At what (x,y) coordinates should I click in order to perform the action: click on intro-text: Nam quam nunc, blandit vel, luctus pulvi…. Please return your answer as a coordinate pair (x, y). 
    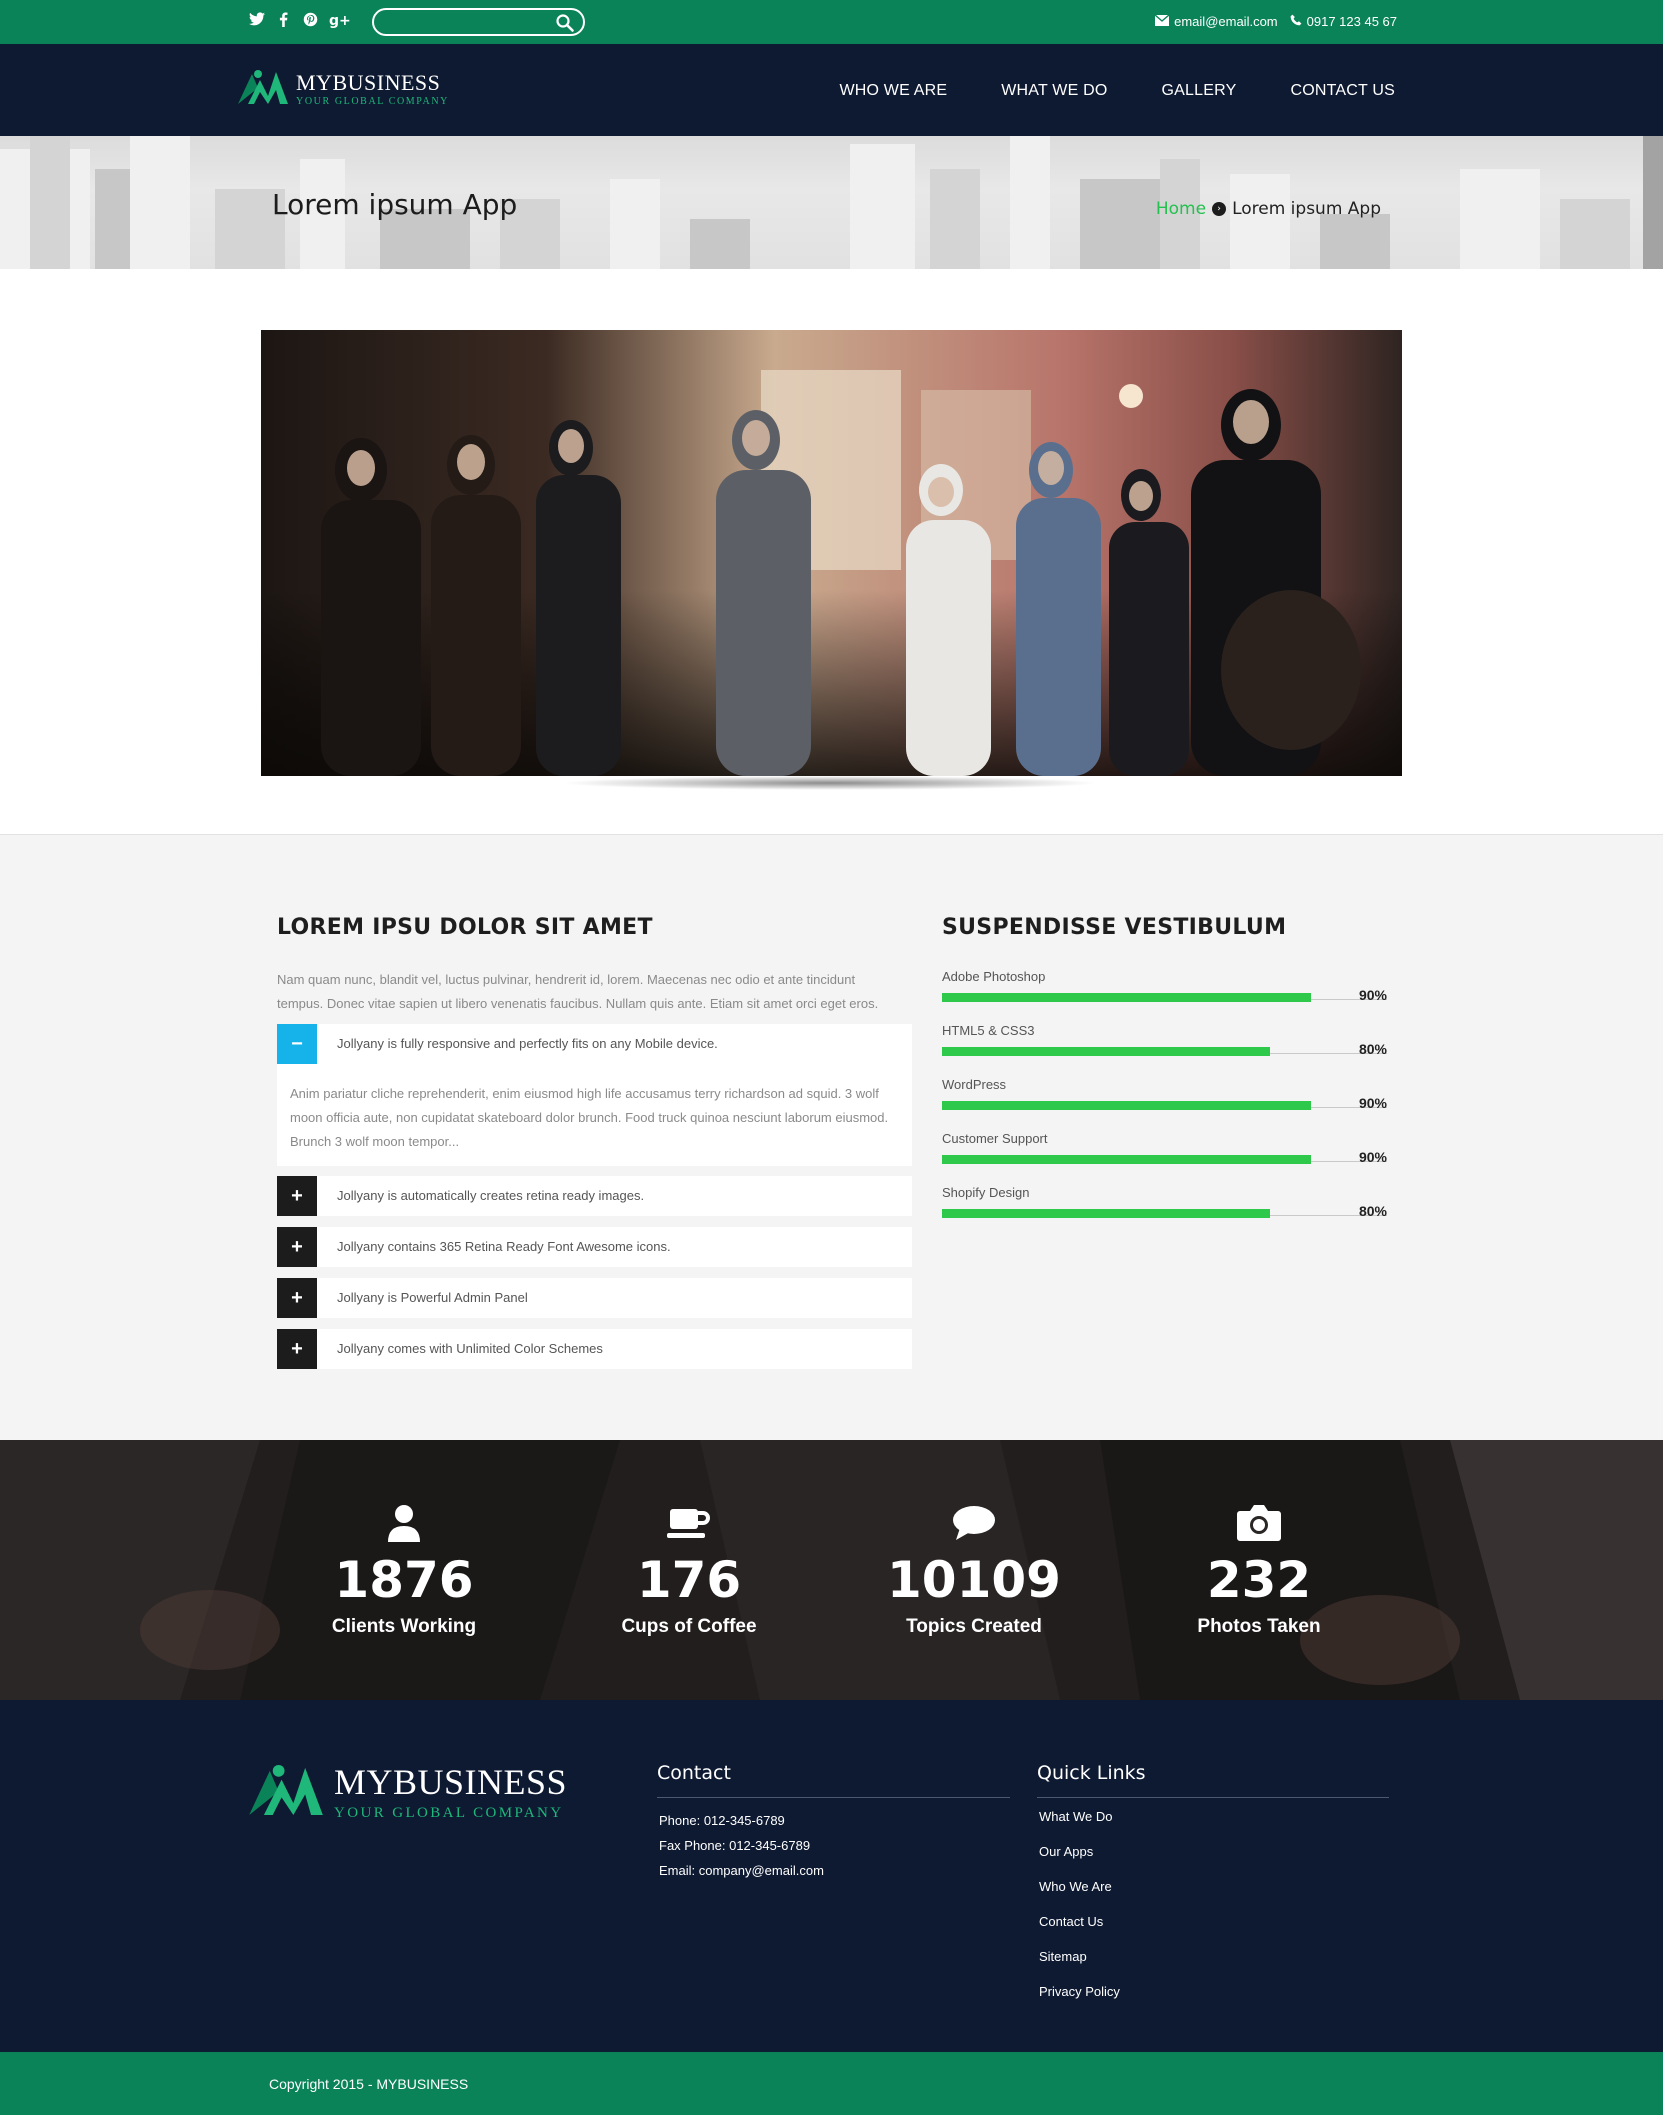
    Looking at the image, I should click on (578, 991).